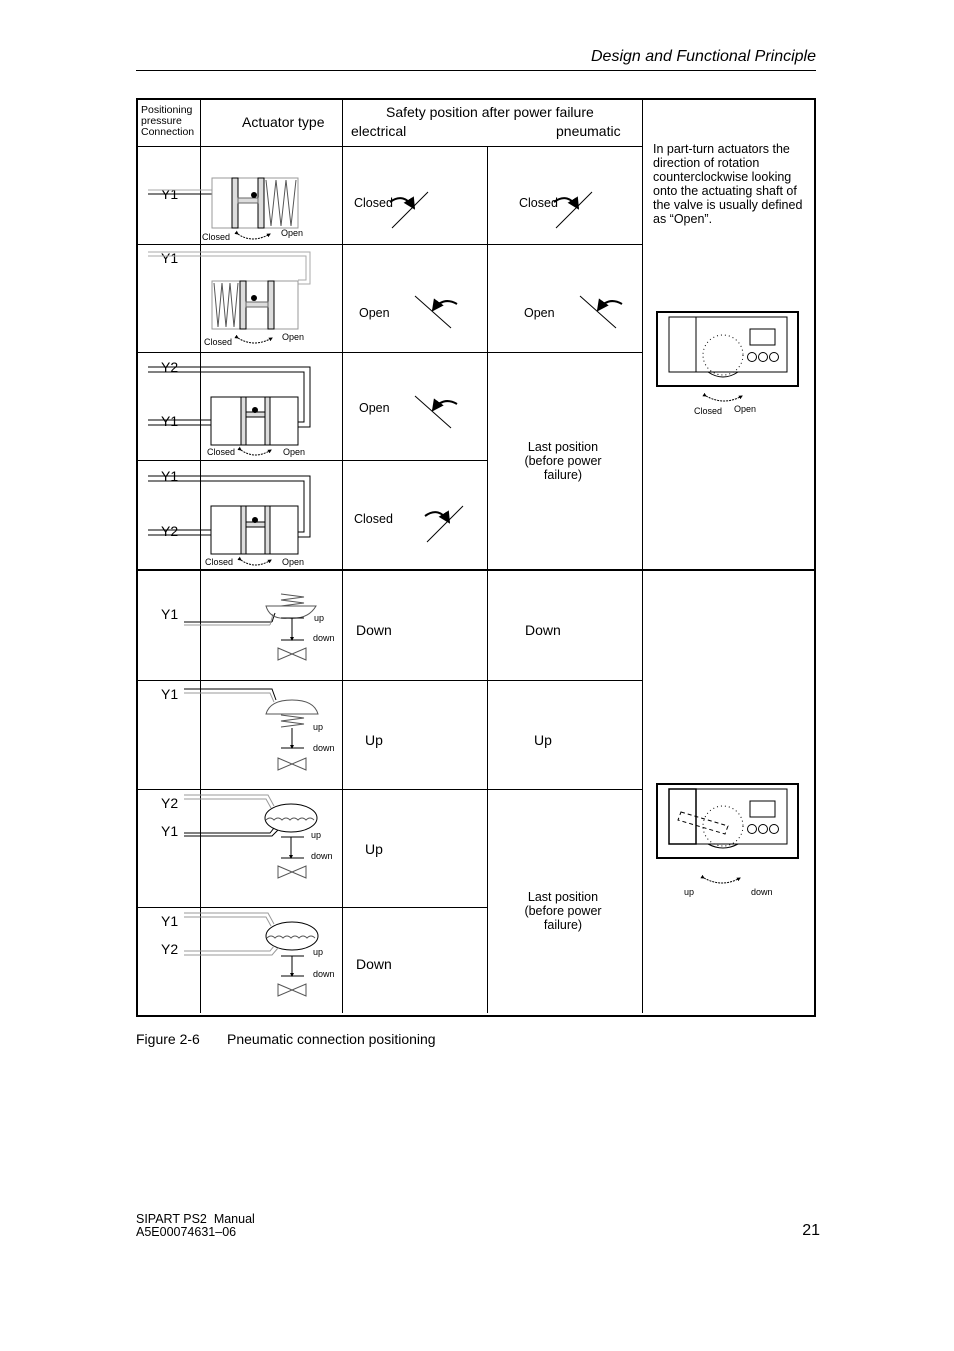  Describe the element at coordinates (250, 627) in the screenshot. I see `linear-actuator-spring-down-icon` at that location.